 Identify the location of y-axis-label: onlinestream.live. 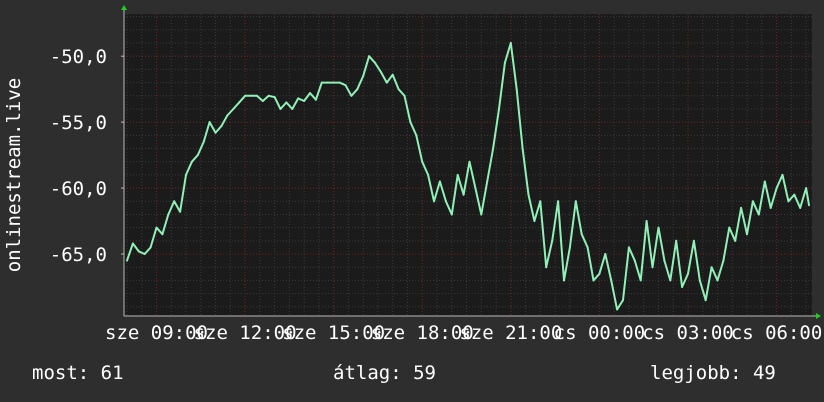
(14, 175).